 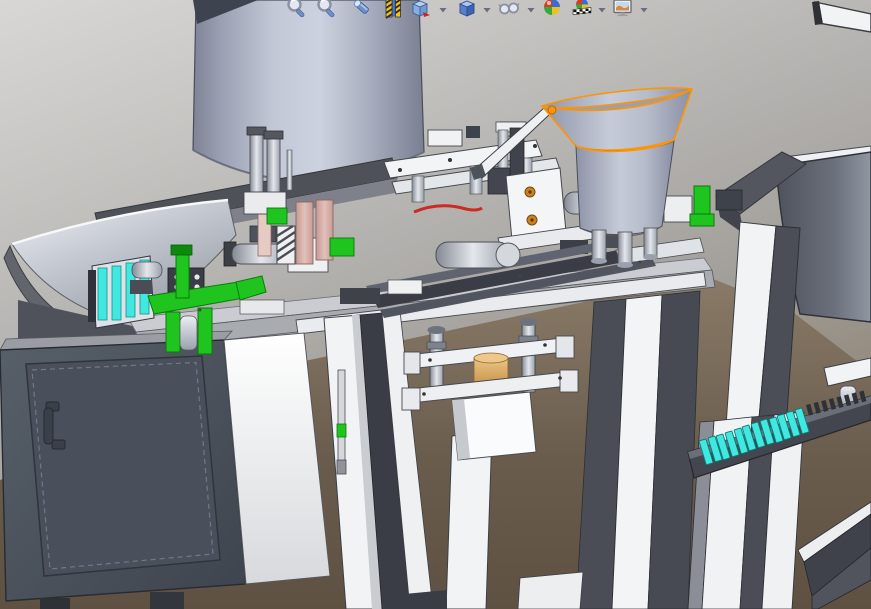 I want to click on top-right-beam, so click(x=841, y=17).